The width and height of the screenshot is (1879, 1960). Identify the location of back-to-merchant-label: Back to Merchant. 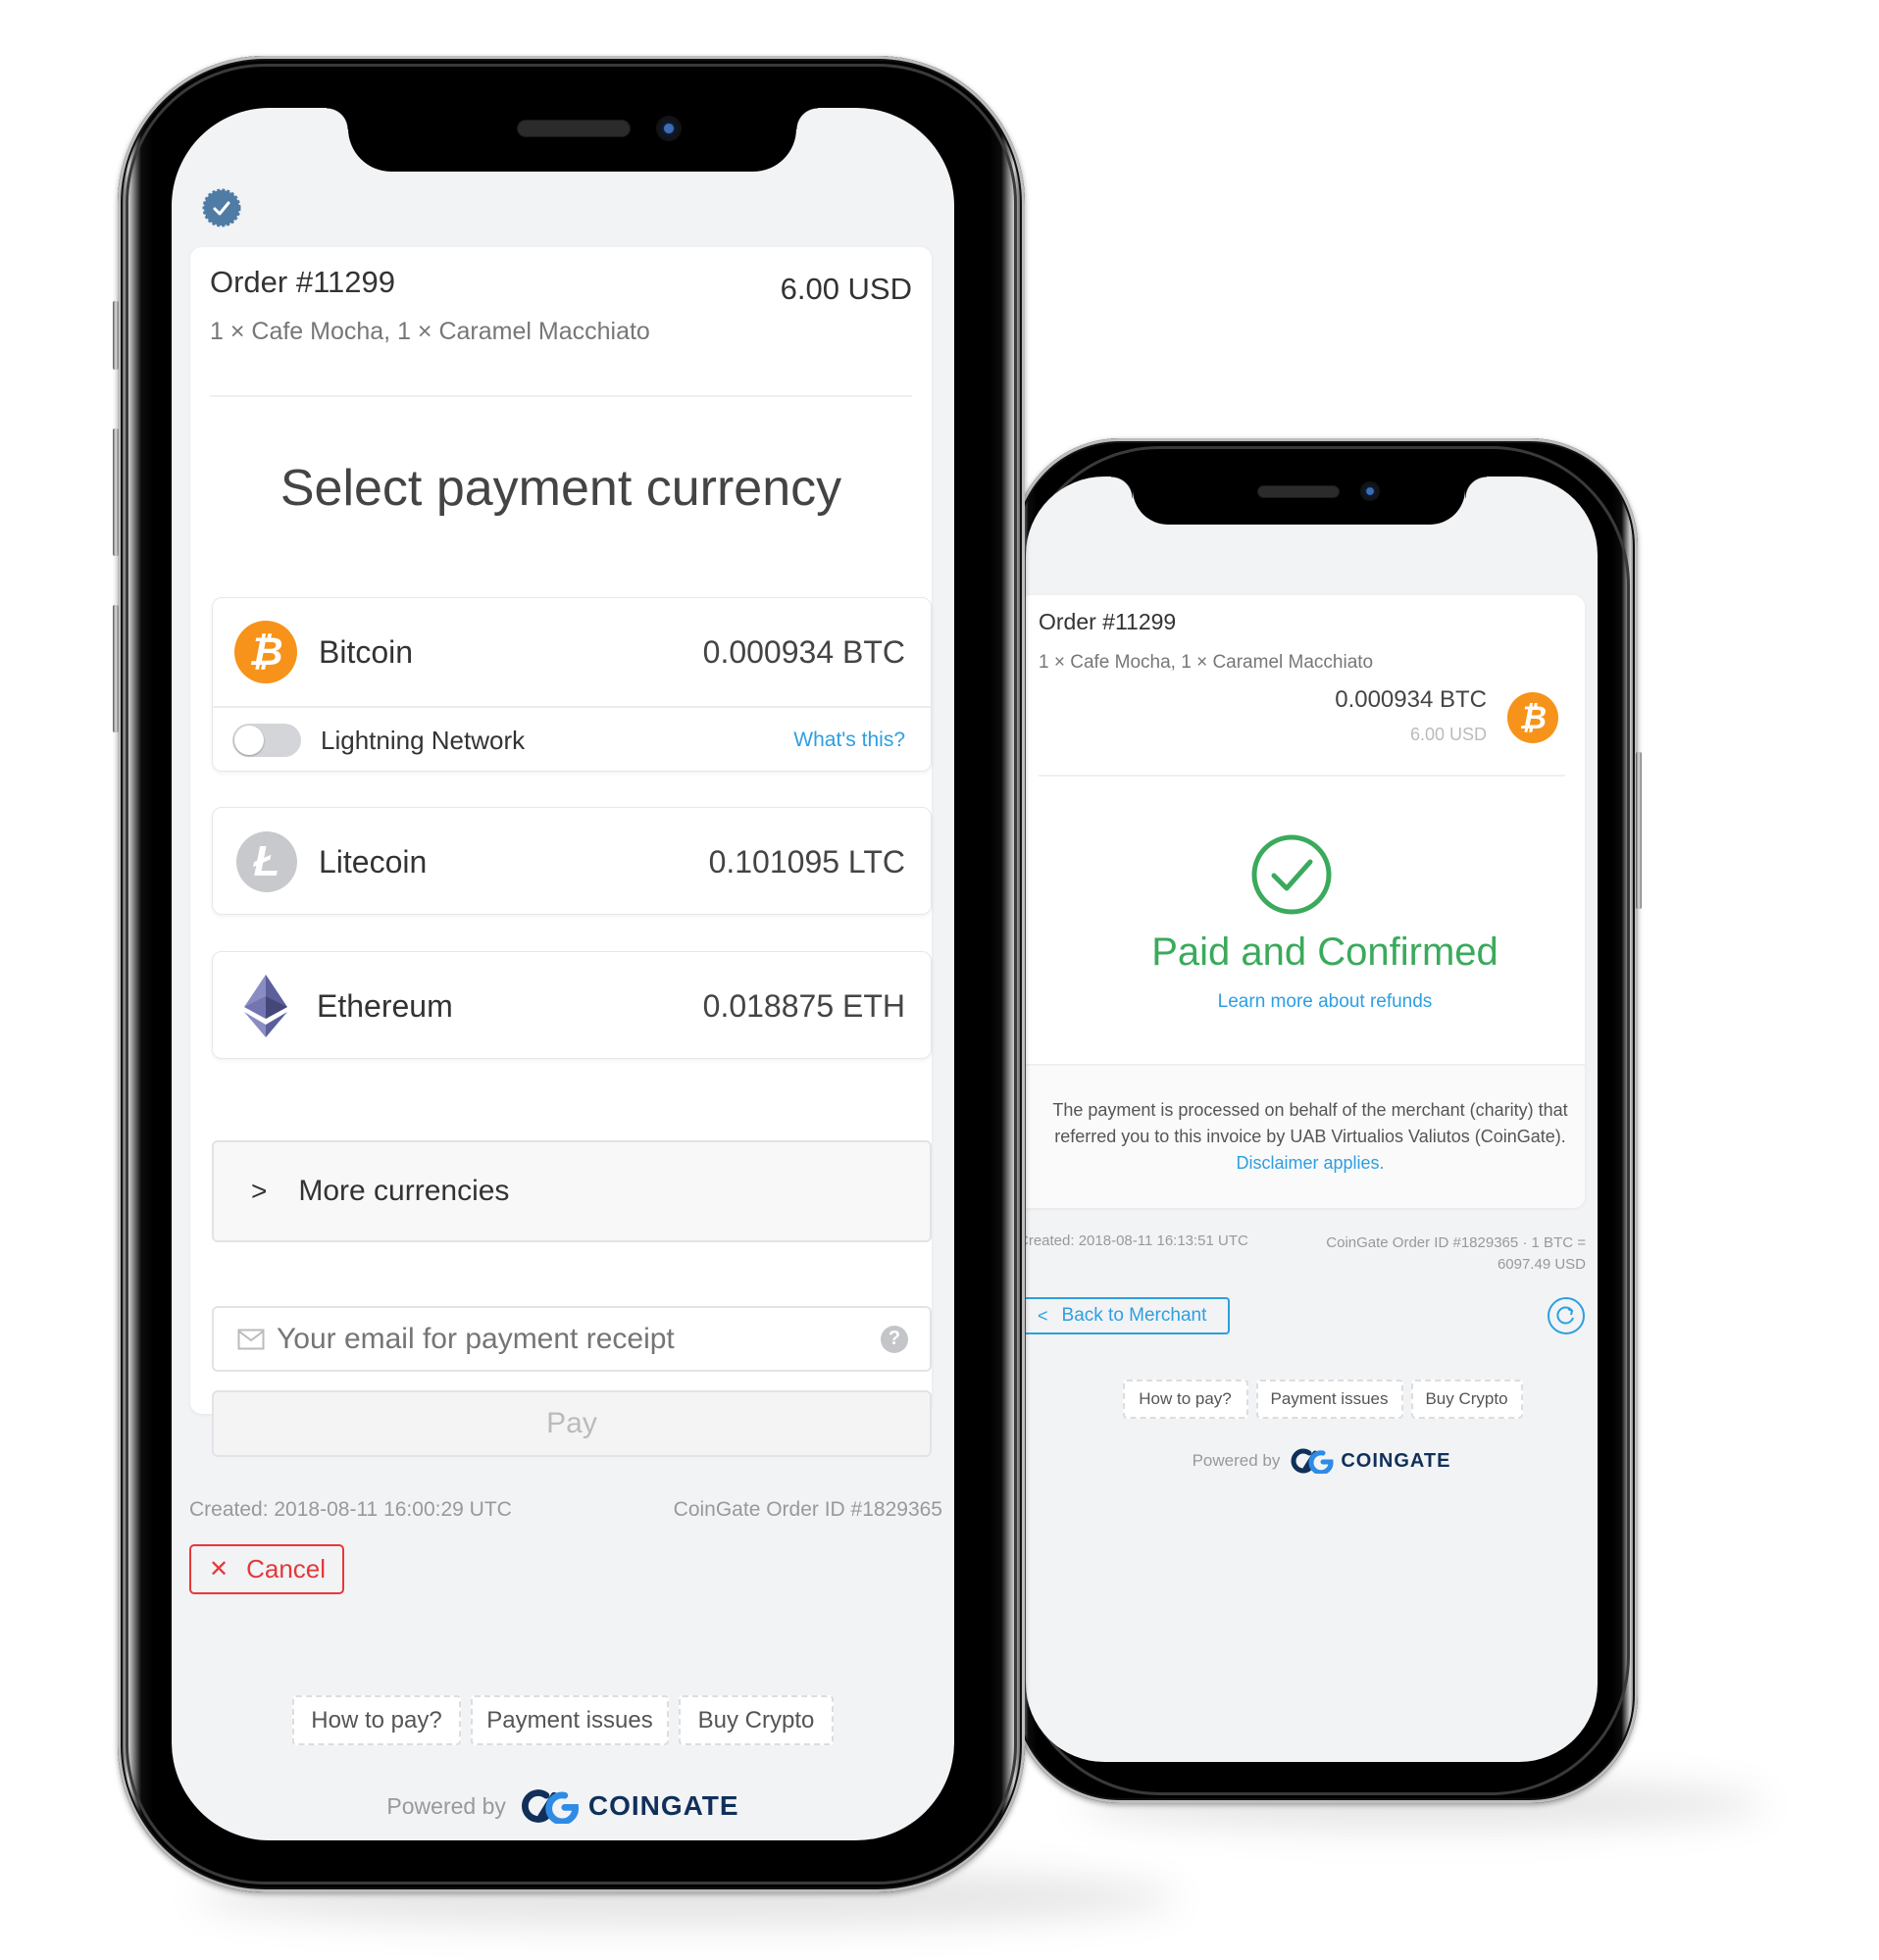
(1134, 1315).